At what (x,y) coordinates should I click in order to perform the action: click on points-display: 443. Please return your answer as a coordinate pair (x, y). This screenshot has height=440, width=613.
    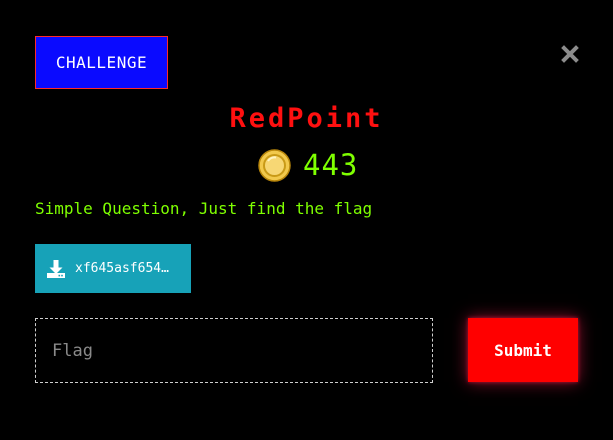
    Looking at the image, I should click on (308, 165).